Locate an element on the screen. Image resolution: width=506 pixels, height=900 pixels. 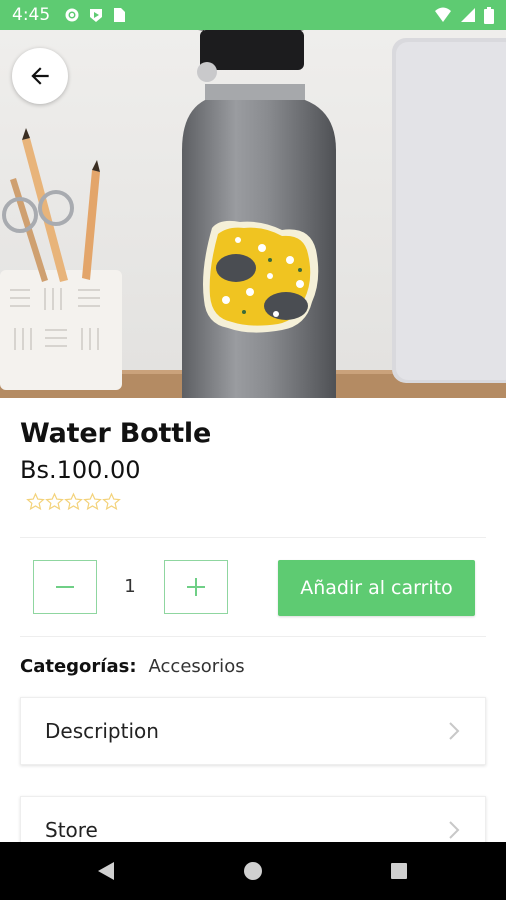
description-card: Description is located at coordinates (253, 731).